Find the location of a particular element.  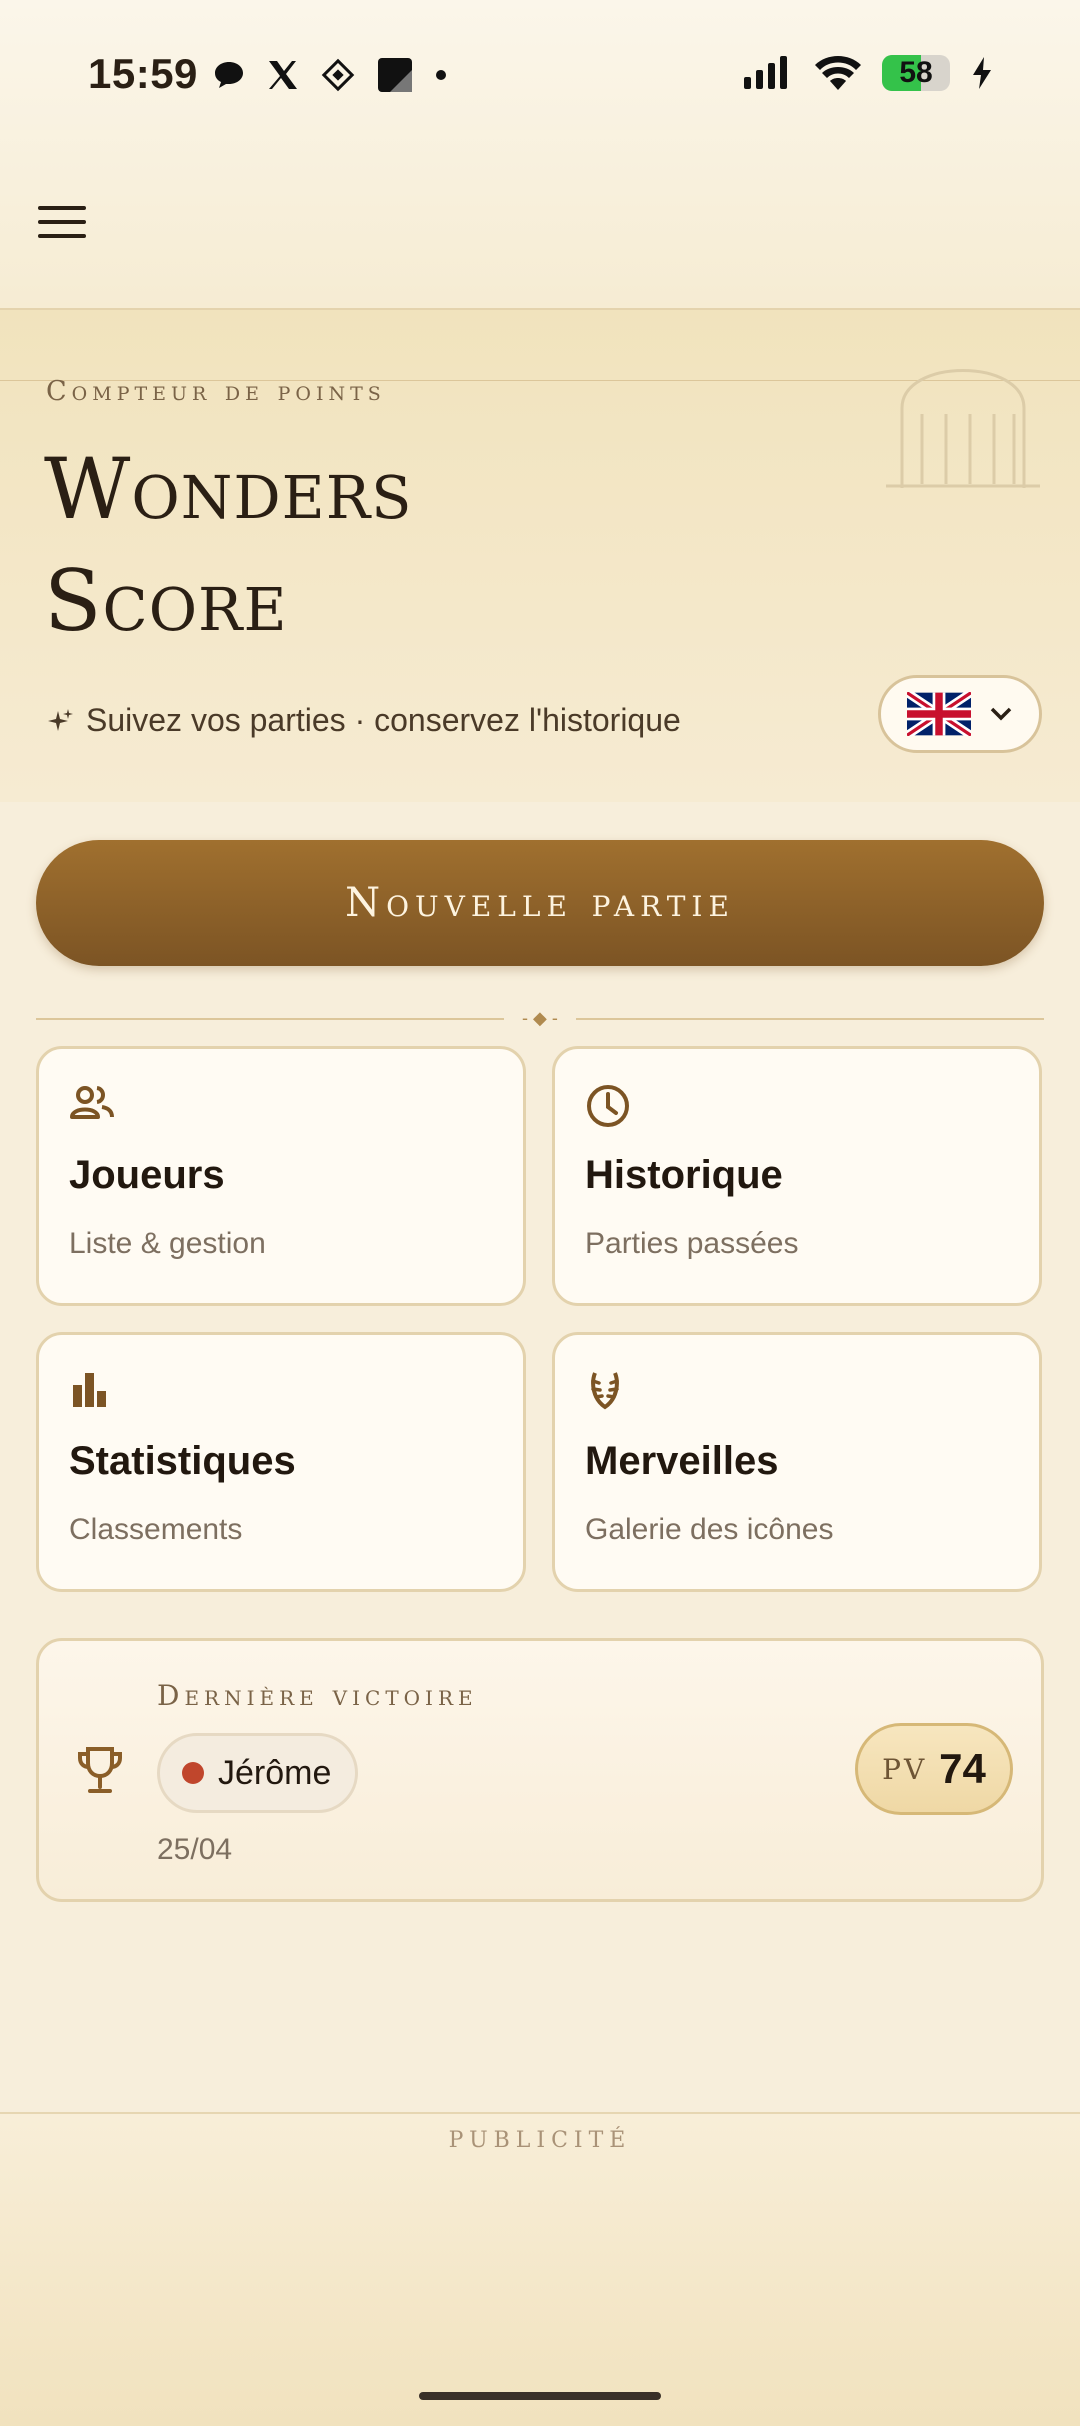

card-statistics: Statistiques Classements is located at coordinates (281, 1462).